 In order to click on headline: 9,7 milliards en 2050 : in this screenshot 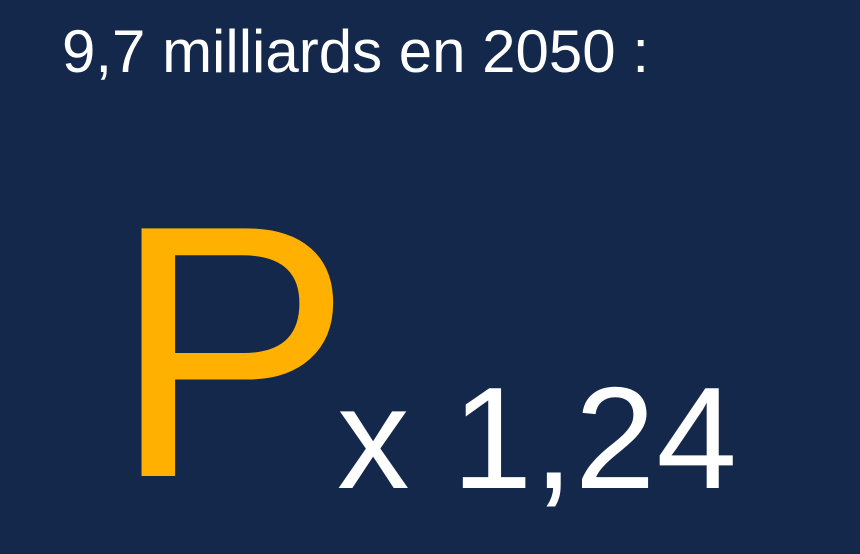, I will do `click(355, 51)`.